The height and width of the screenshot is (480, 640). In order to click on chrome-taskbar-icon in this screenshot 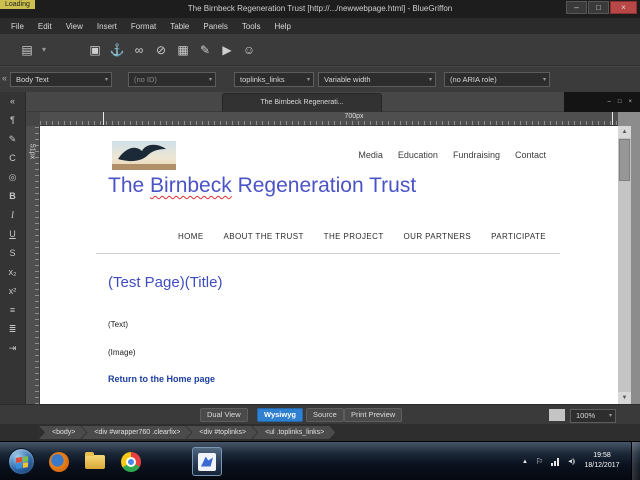, I will do `click(131, 461)`.